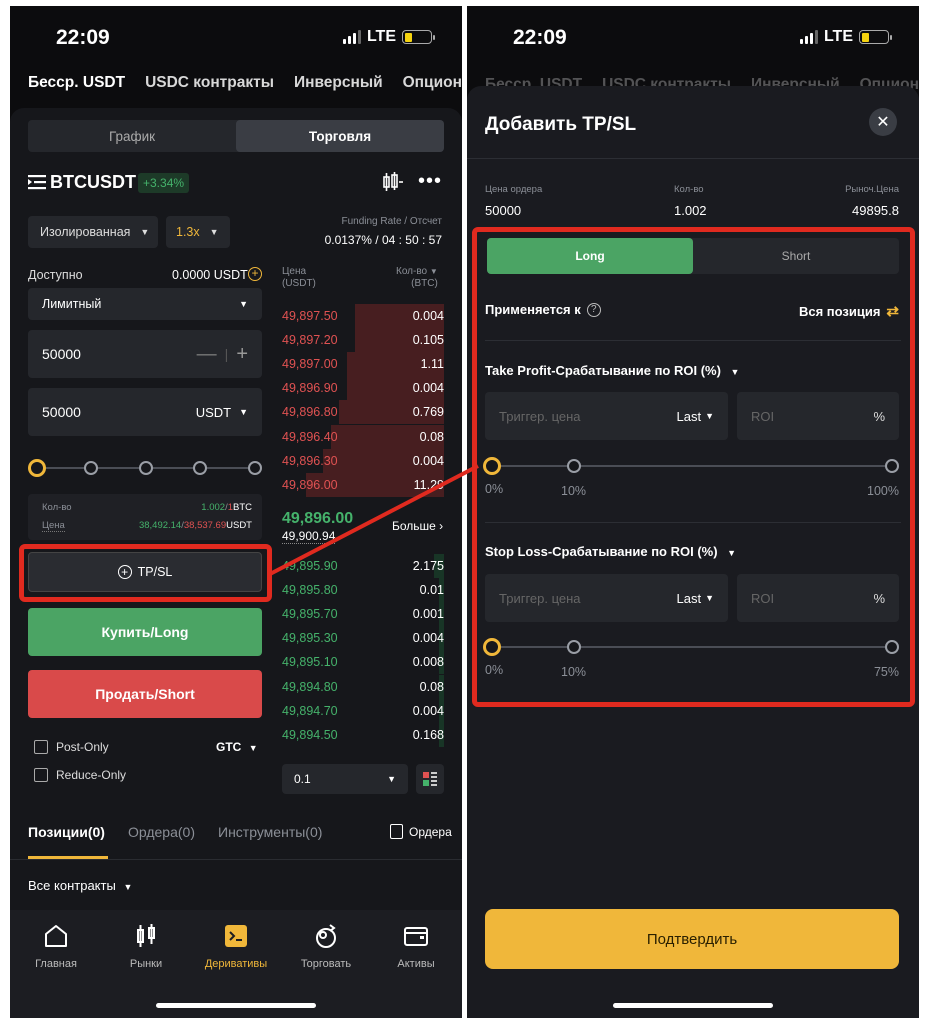 The image size is (931, 1024). I want to click on nav-markets: Рынки, so click(146, 946).